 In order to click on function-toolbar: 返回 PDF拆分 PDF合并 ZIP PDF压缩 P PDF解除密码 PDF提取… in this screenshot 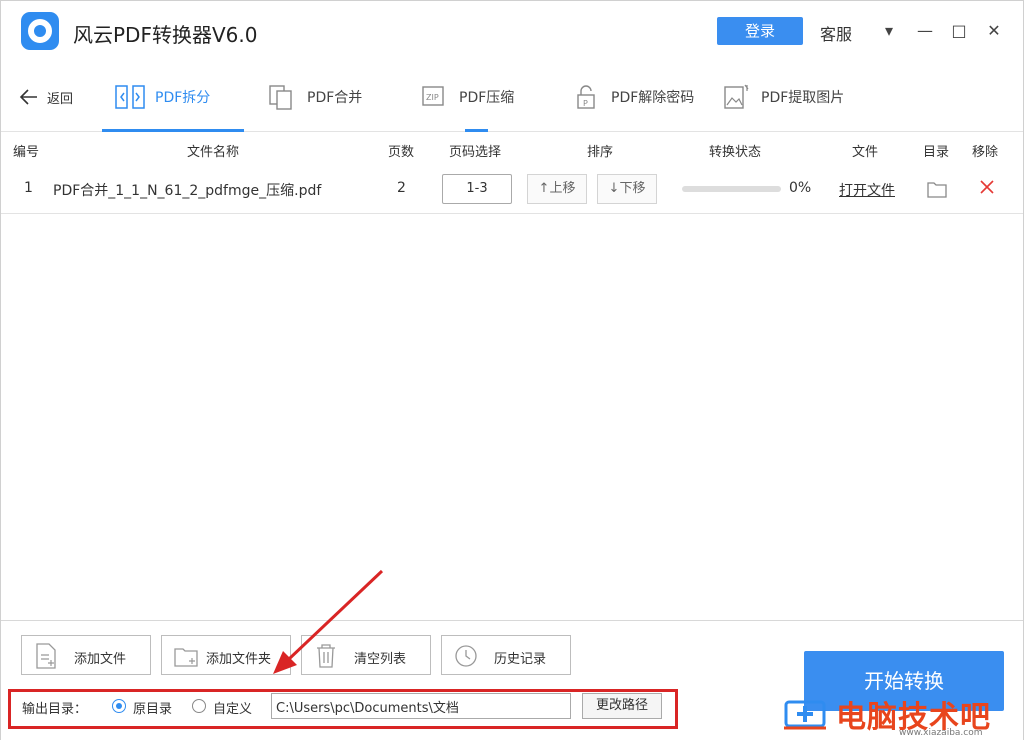, I will do `click(512, 97)`.